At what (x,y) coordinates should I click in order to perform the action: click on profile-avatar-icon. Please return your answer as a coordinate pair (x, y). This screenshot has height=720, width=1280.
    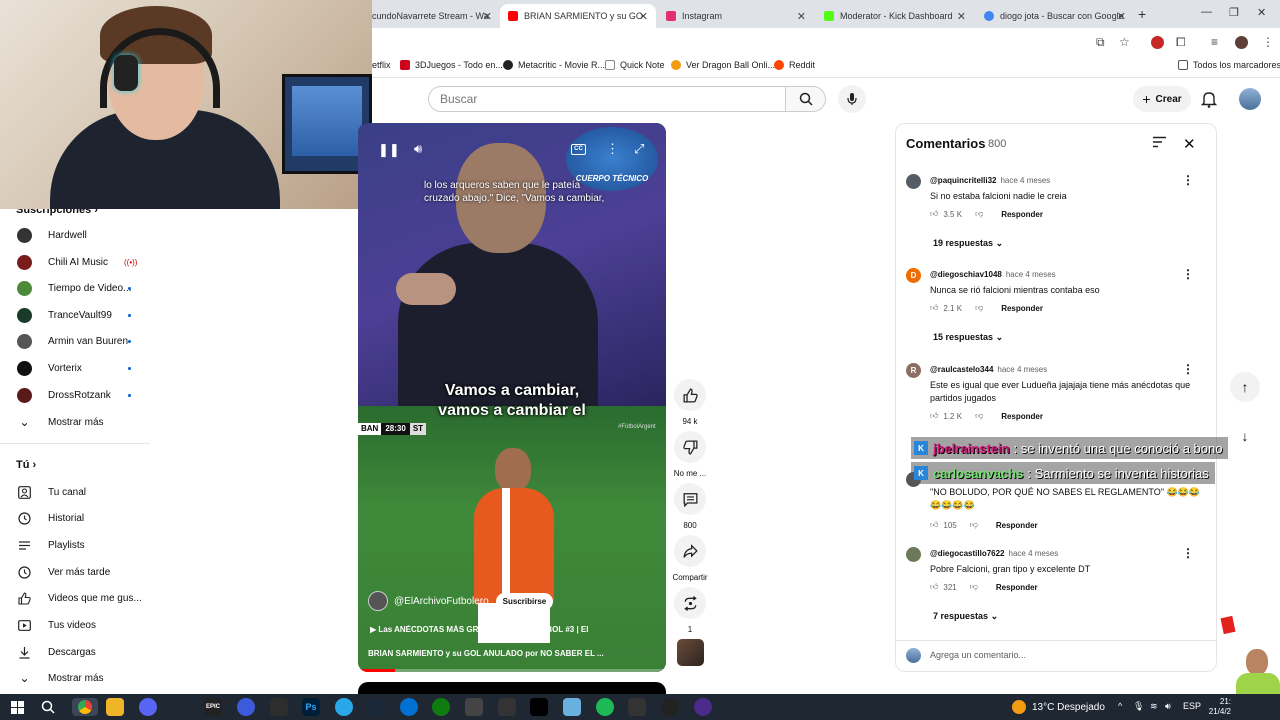
    Looking at the image, I should click on (1241, 42).